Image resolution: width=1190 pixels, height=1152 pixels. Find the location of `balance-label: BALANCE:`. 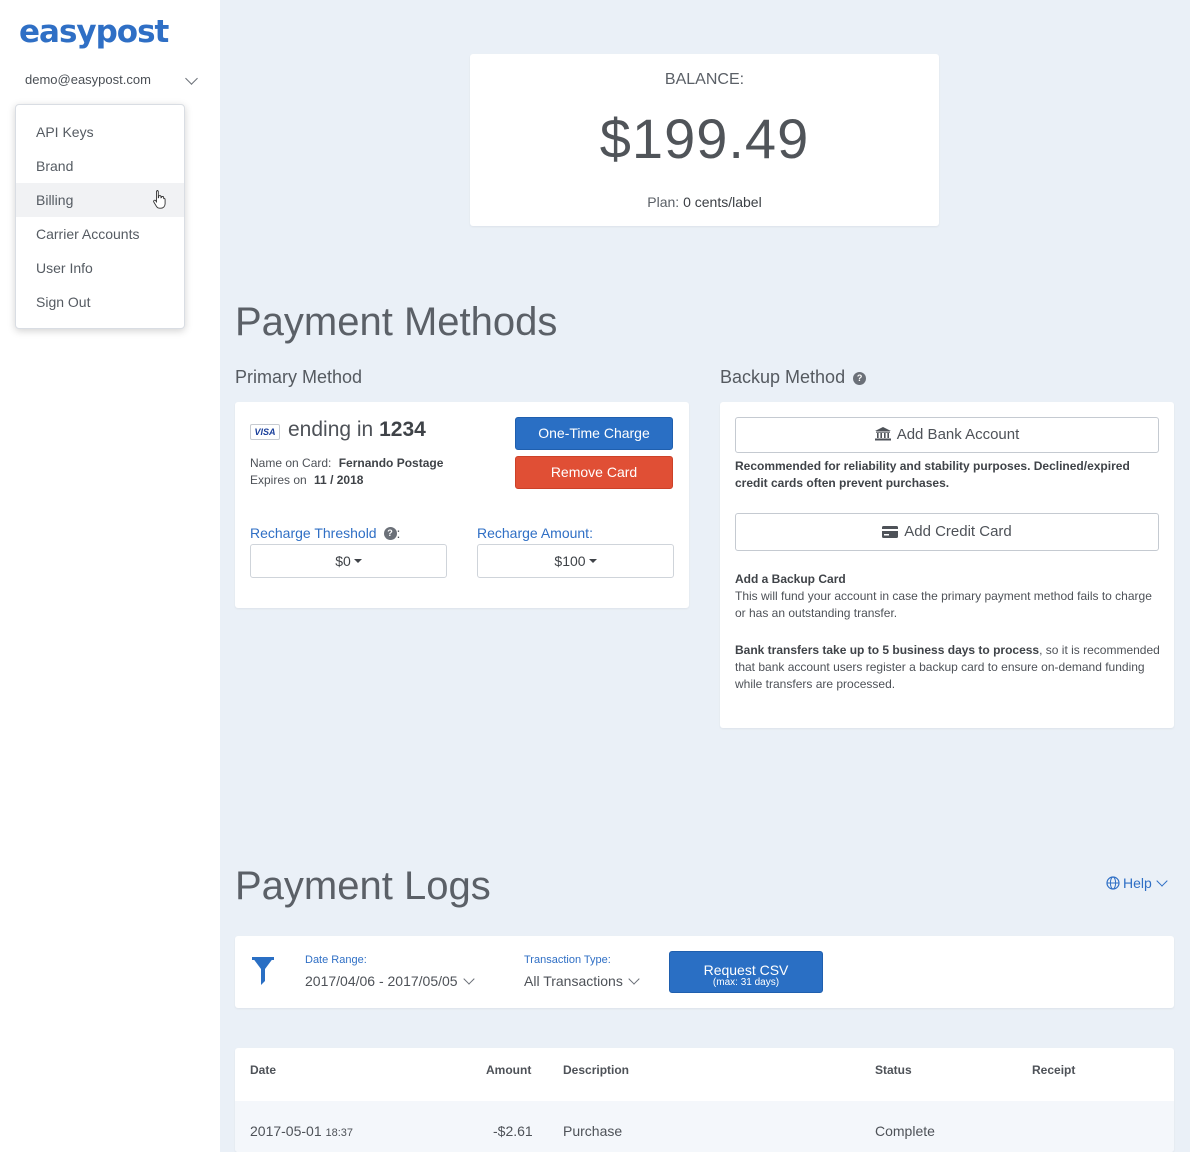

balance-label: BALANCE: is located at coordinates (704, 79).